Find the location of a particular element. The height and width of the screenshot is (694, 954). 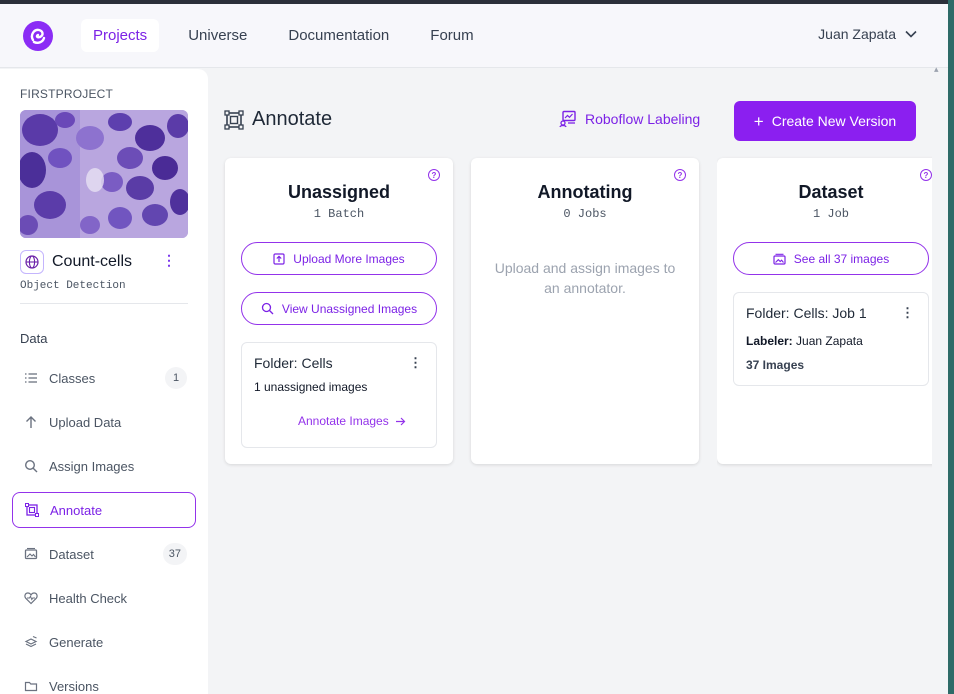

roboflow-labeling-label: Roboflow Labeling is located at coordinates (643, 119).